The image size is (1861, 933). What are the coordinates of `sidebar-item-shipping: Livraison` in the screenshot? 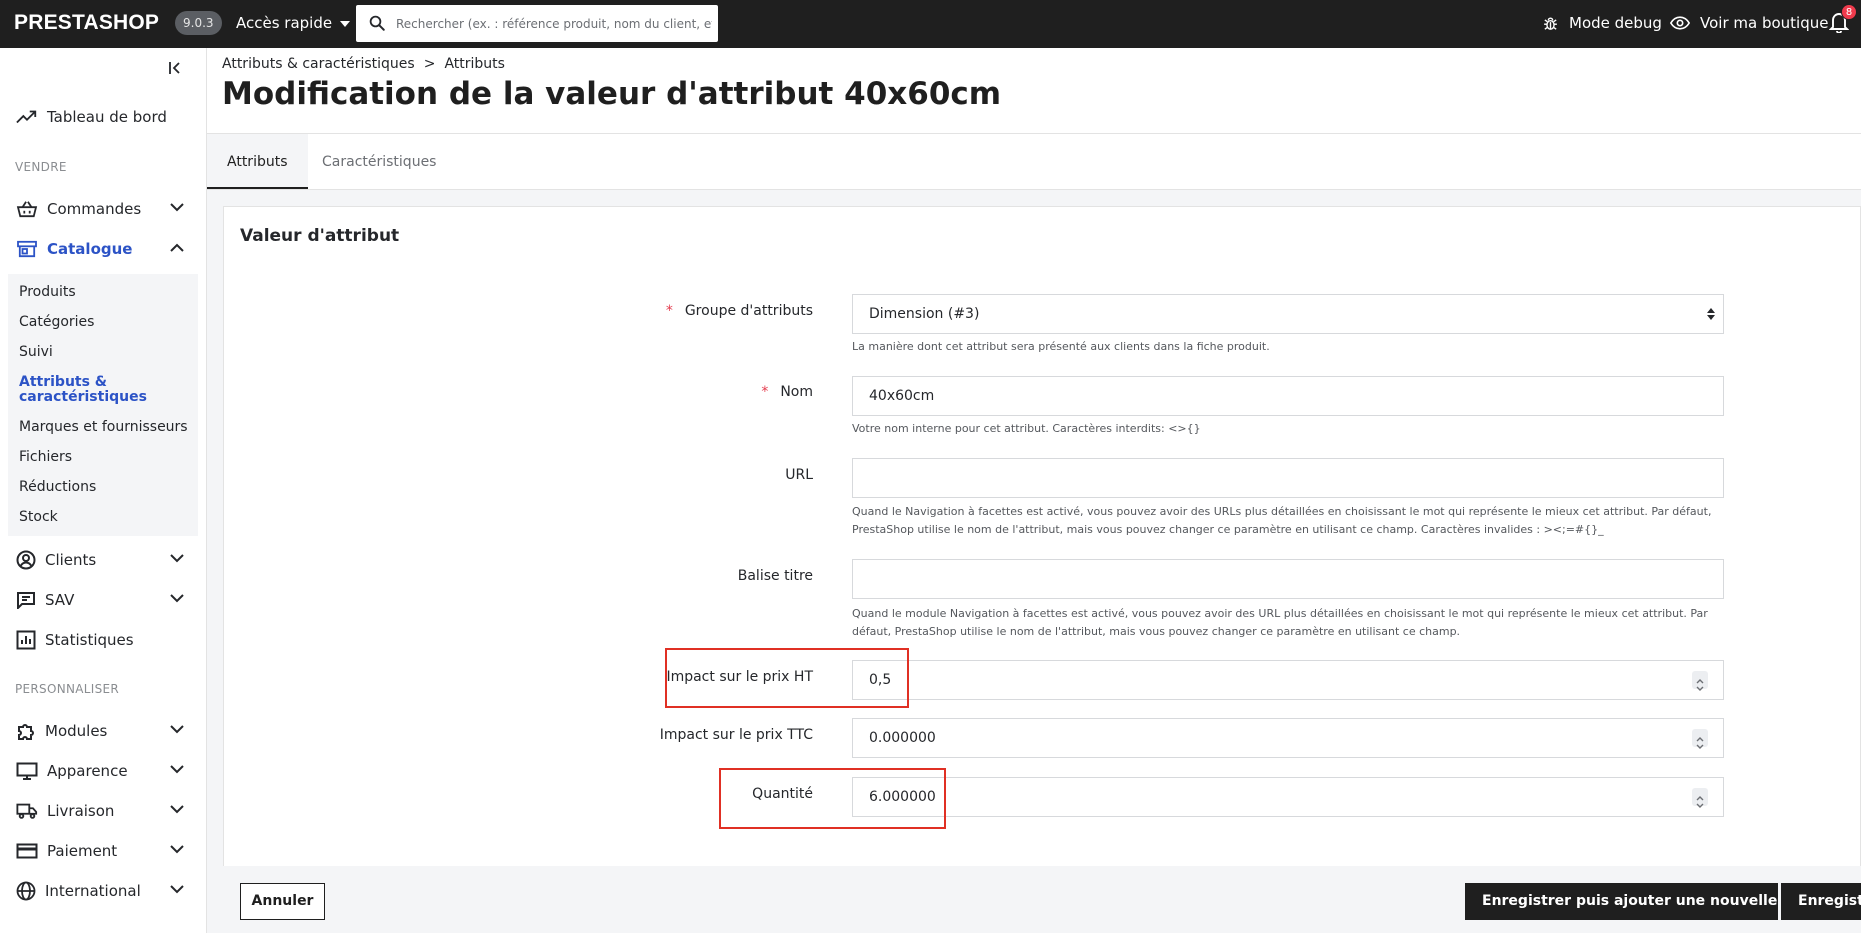 It's located at (103, 811).